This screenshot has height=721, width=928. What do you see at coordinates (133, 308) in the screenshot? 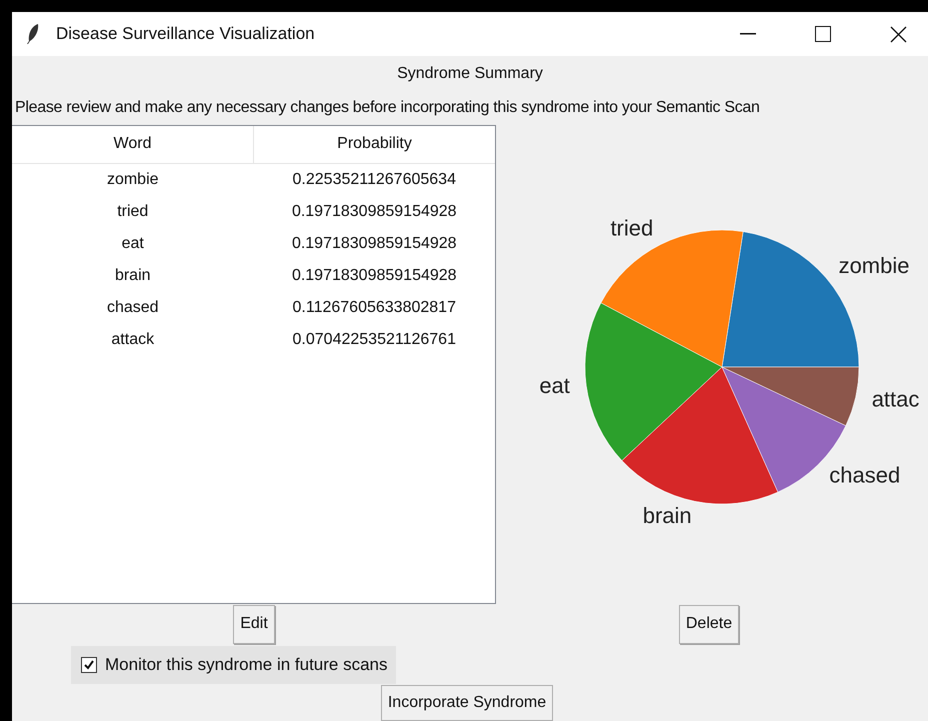
I see `table-cell-text: chased` at bounding box center [133, 308].